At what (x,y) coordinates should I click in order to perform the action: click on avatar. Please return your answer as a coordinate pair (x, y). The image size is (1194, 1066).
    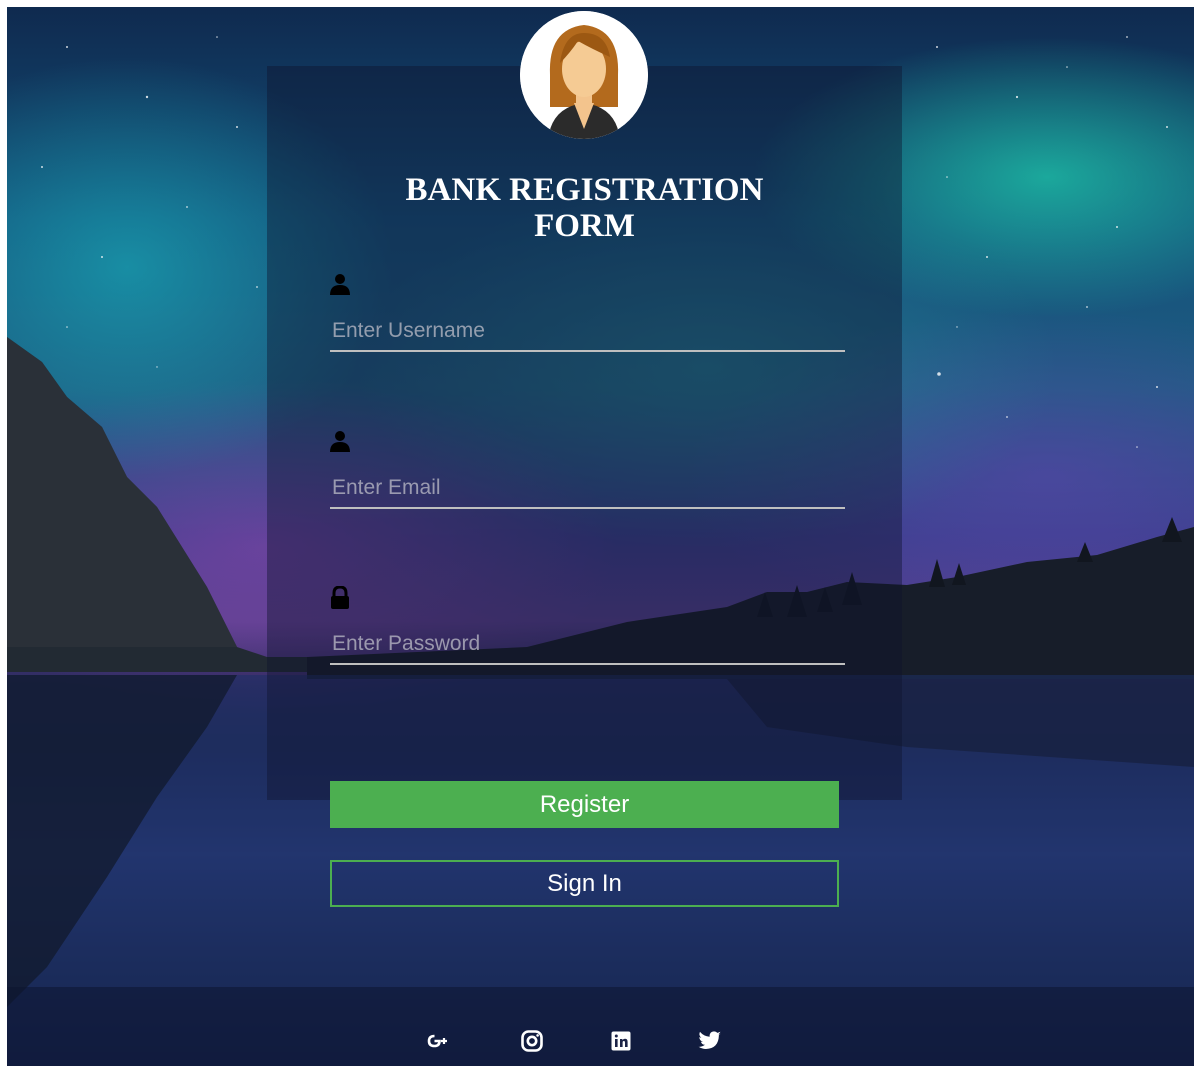
    Looking at the image, I should click on (584, 75).